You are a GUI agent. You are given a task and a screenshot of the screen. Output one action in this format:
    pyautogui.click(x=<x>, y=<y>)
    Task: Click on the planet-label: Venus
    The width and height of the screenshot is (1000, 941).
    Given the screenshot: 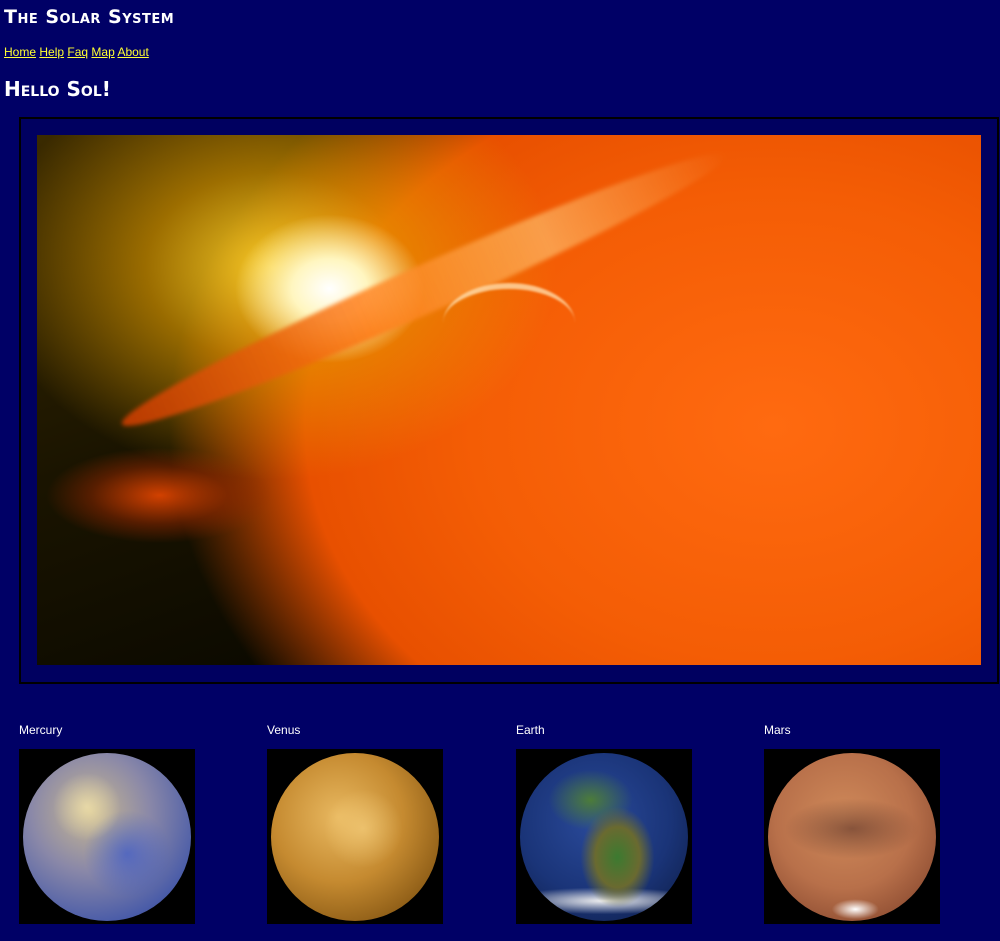 What is the action you would take?
    pyautogui.click(x=284, y=730)
    